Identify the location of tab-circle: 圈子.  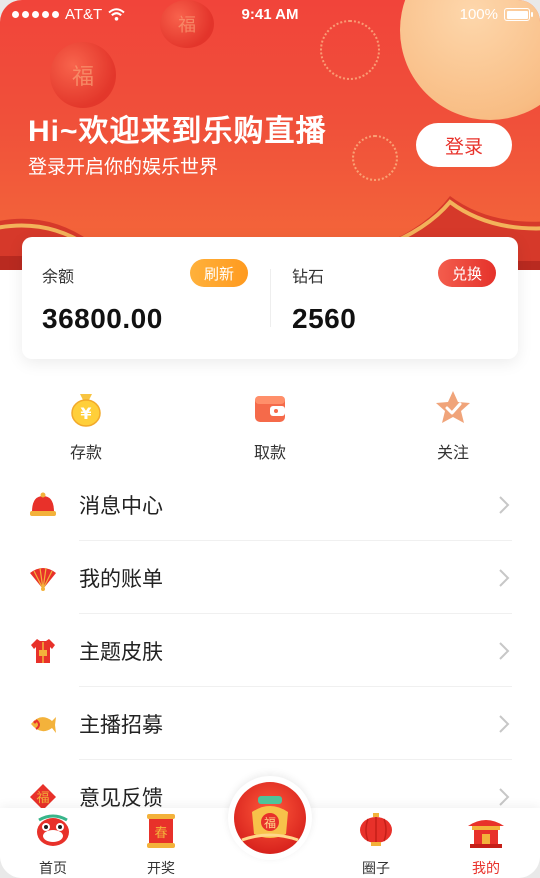
(376, 843).